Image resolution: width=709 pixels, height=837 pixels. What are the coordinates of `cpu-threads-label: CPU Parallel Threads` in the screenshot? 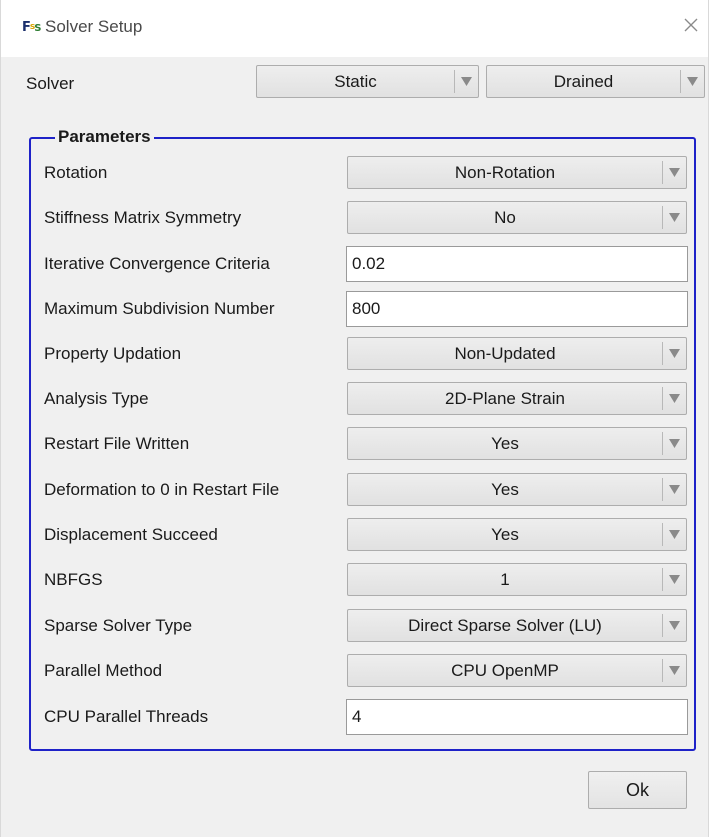 It's located at (126, 716).